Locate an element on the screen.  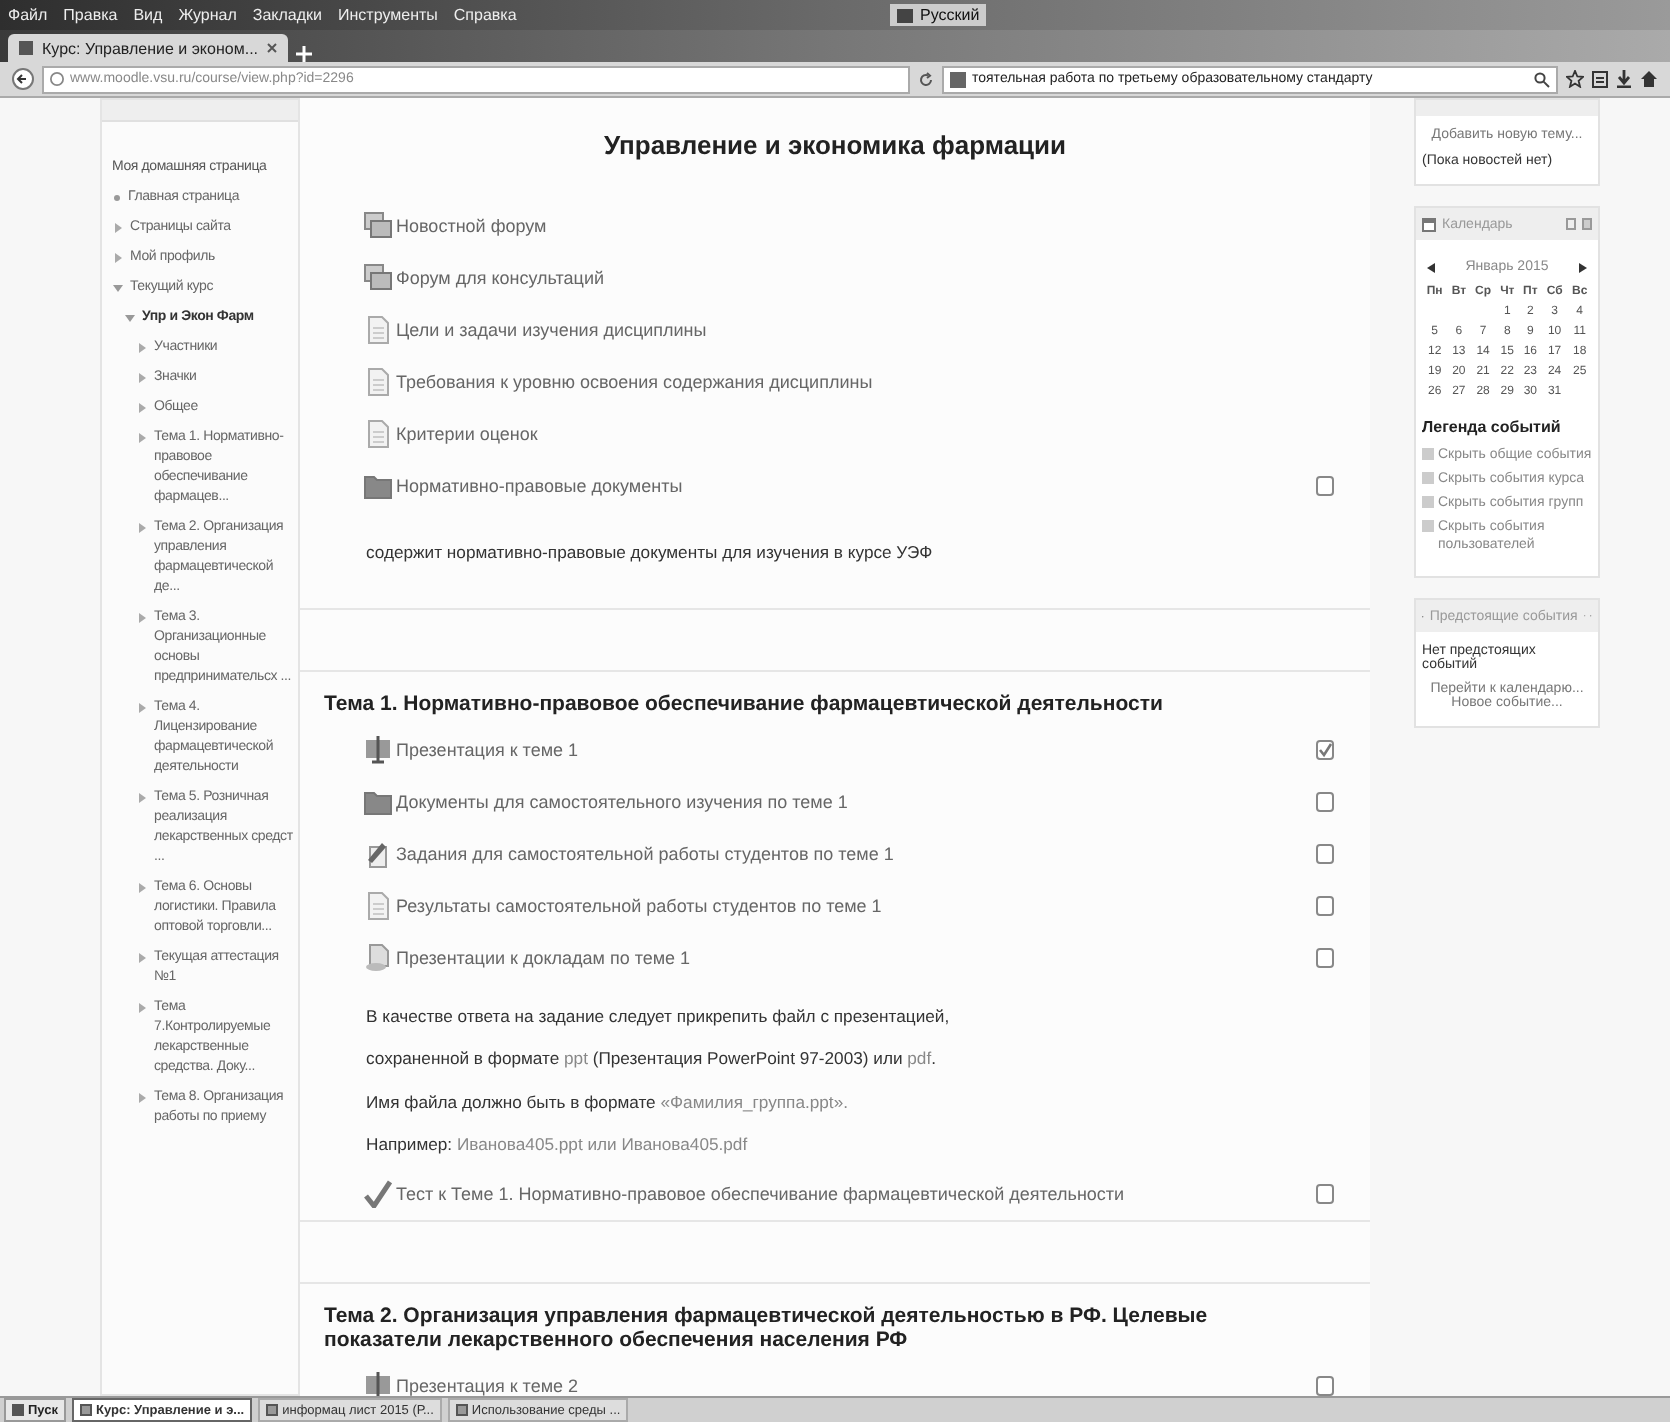
paragraph: В качестве ответа на задание следует прикрепить файл с презентацией, is located at coordinates (658, 1016).